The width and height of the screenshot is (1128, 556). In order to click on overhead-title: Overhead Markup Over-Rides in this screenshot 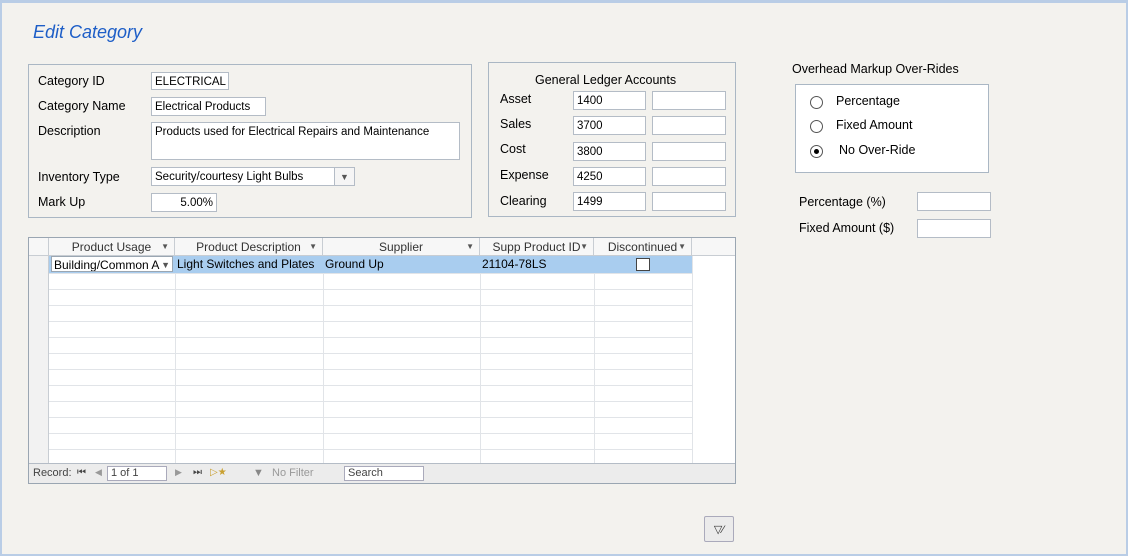, I will do `click(875, 69)`.